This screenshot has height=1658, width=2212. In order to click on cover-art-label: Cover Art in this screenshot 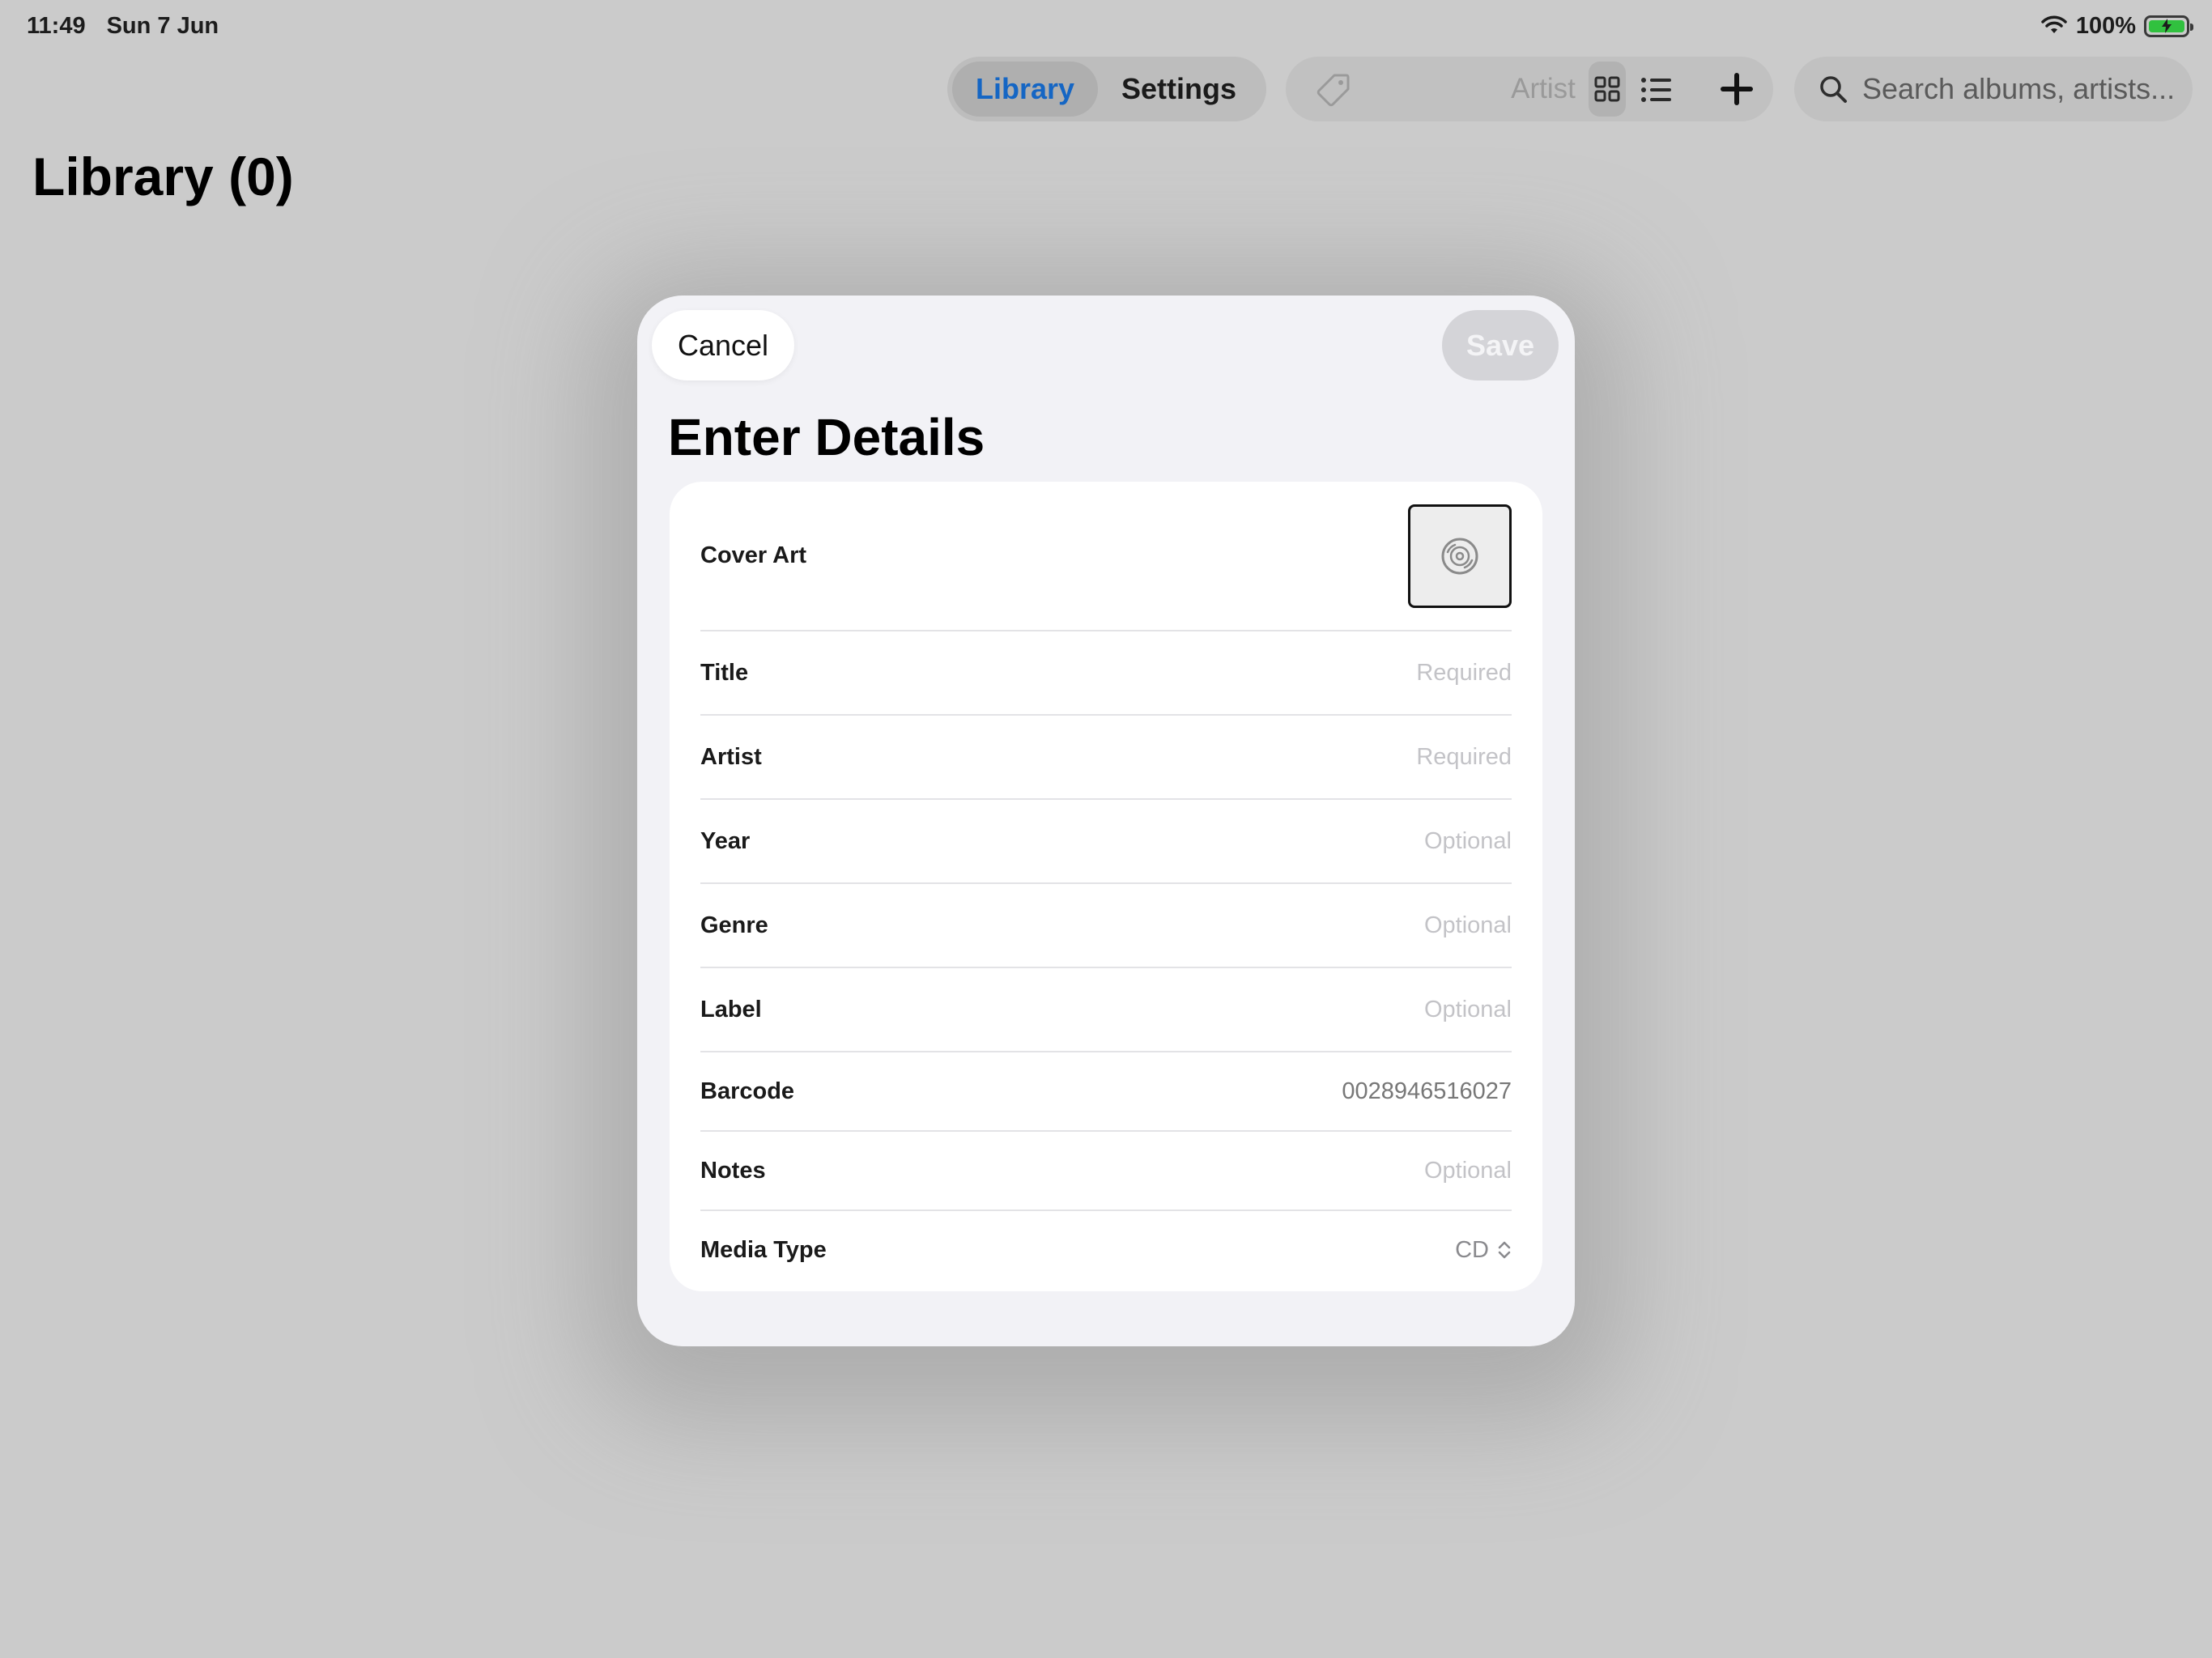, I will do `click(753, 555)`.